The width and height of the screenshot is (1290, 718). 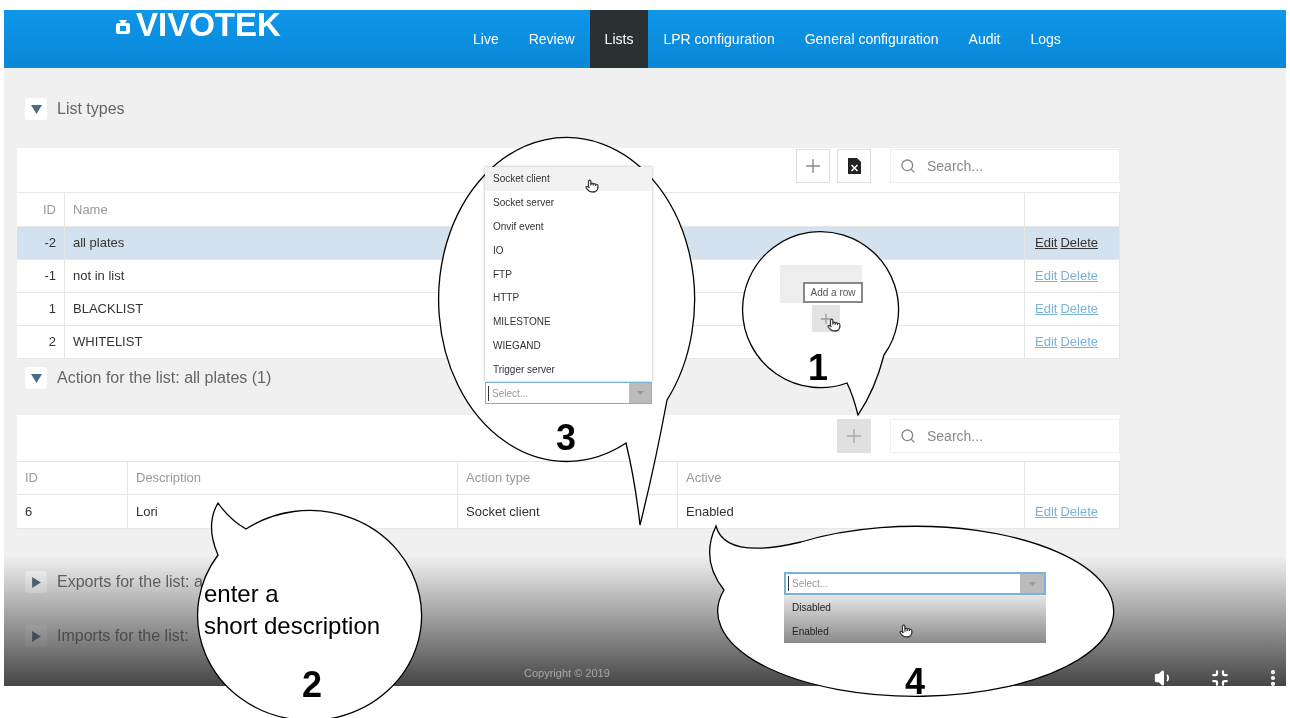 What do you see at coordinates (551, 39) in the screenshot?
I see `nav-tab: Review` at bounding box center [551, 39].